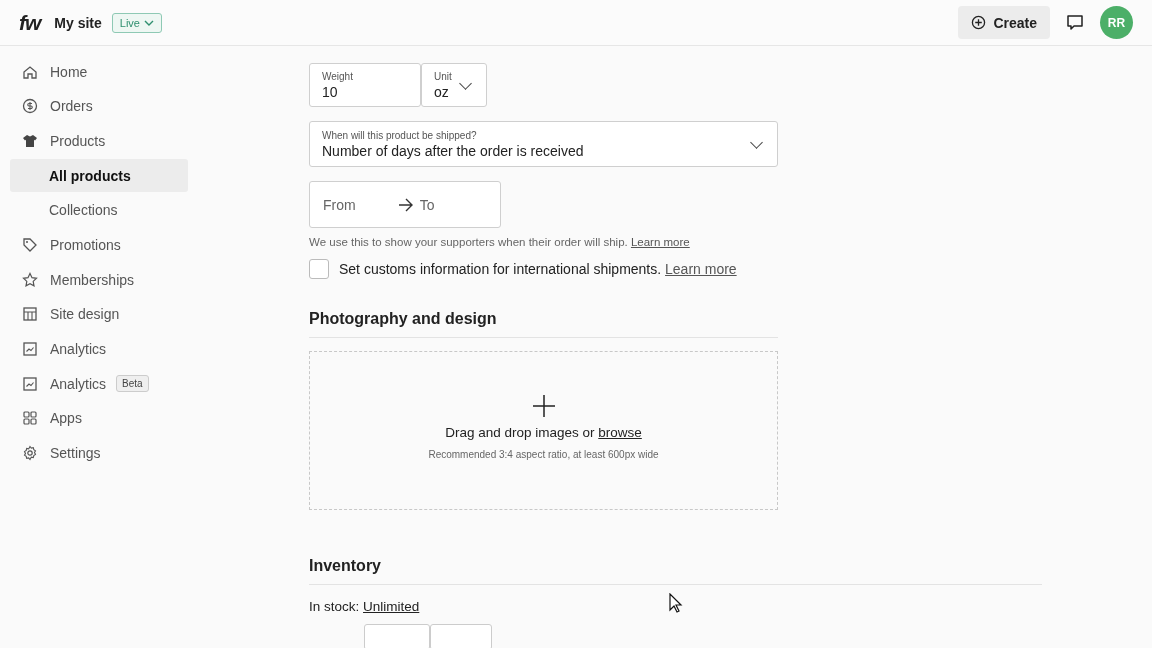  Describe the element at coordinates (30, 418) in the screenshot. I see `grid-icon` at that location.